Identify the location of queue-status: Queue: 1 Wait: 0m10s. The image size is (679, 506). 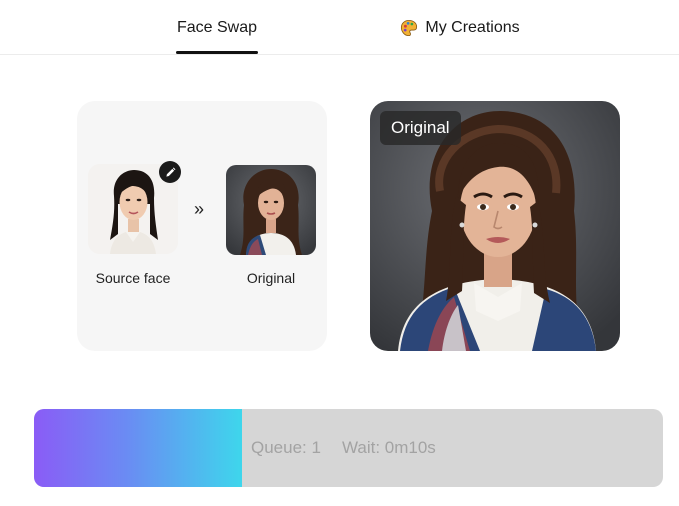
(354, 448).